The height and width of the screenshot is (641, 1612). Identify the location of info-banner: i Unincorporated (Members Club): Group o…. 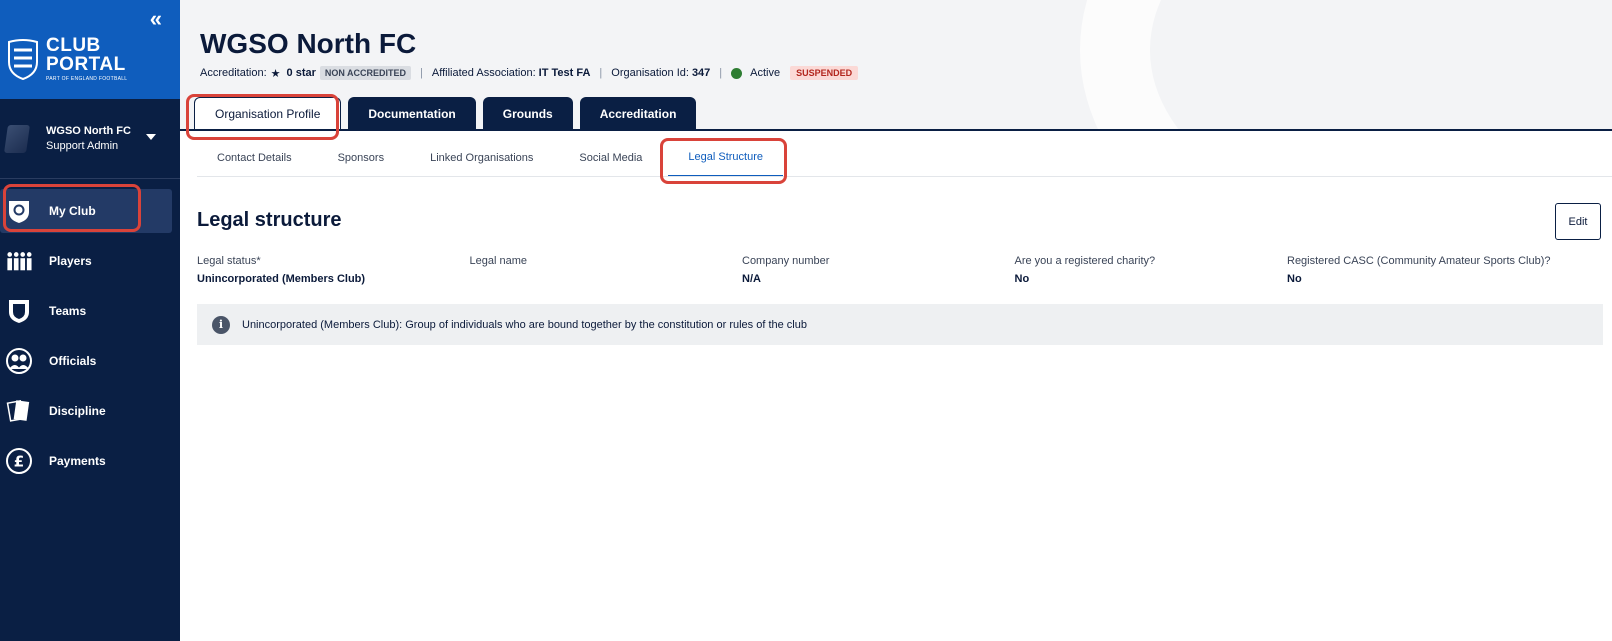
(900, 324).